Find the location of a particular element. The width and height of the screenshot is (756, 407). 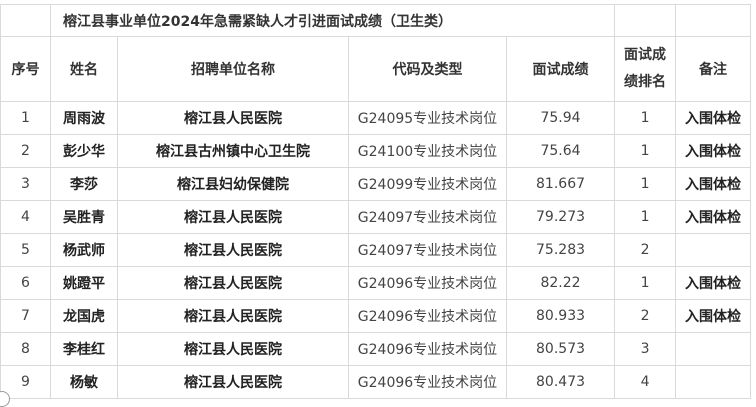

table-title: 榕江县事业单位2024年急需紧缺人才引进面试成绩（卫生类） is located at coordinates (332, 20).